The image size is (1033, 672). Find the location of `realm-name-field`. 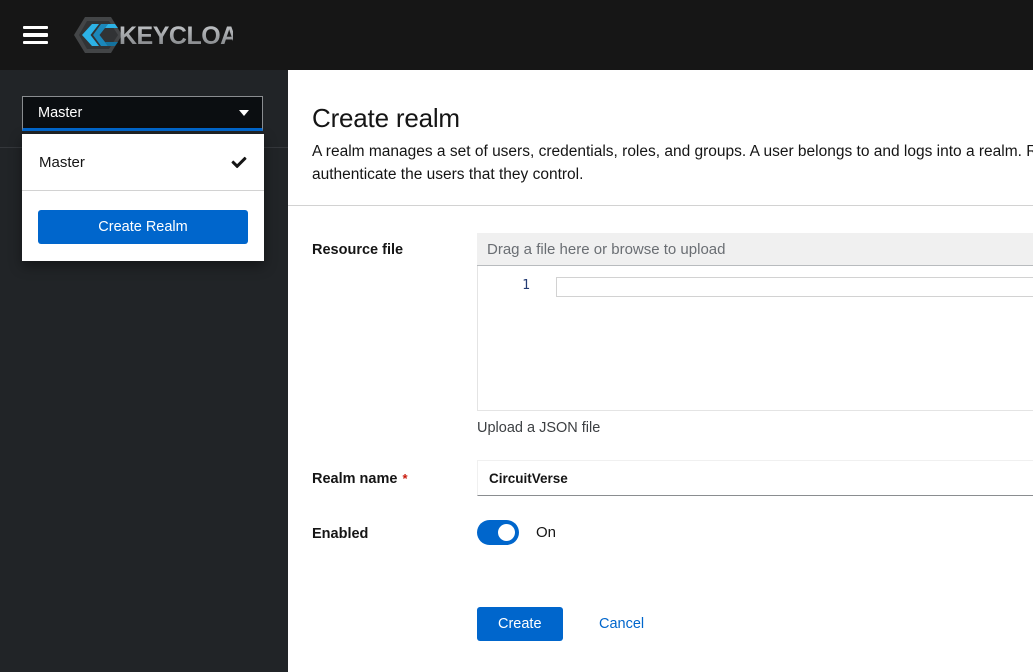

realm-name-field is located at coordinates (755, 478).